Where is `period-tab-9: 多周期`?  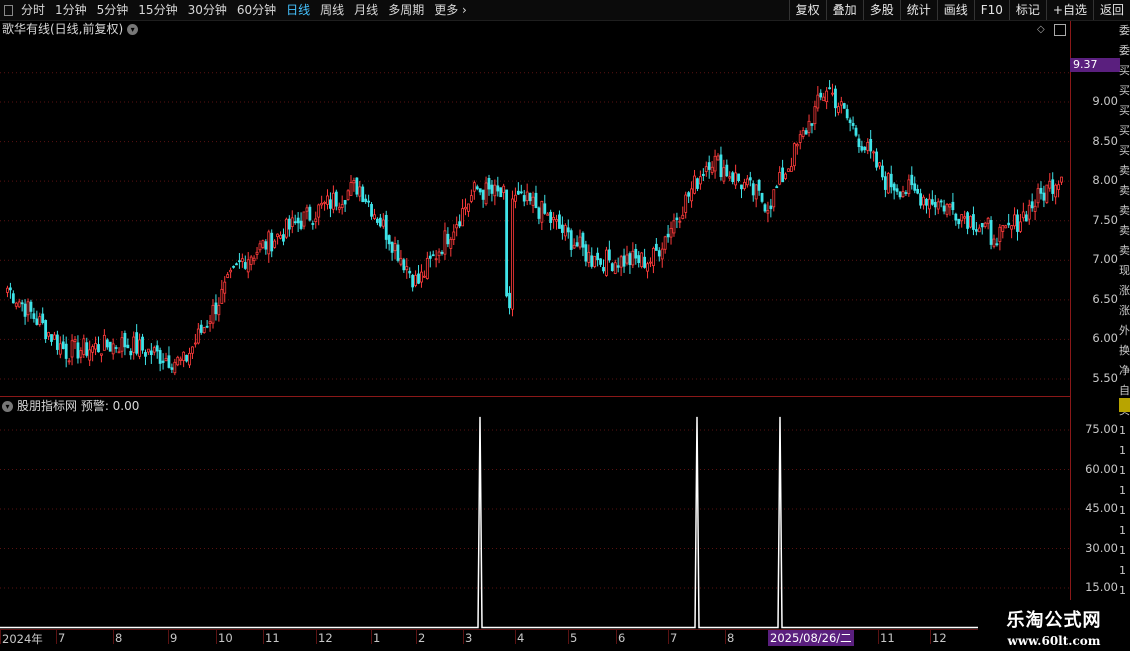
period-tab-9: 多周期 is located at coordinates (406, 10).